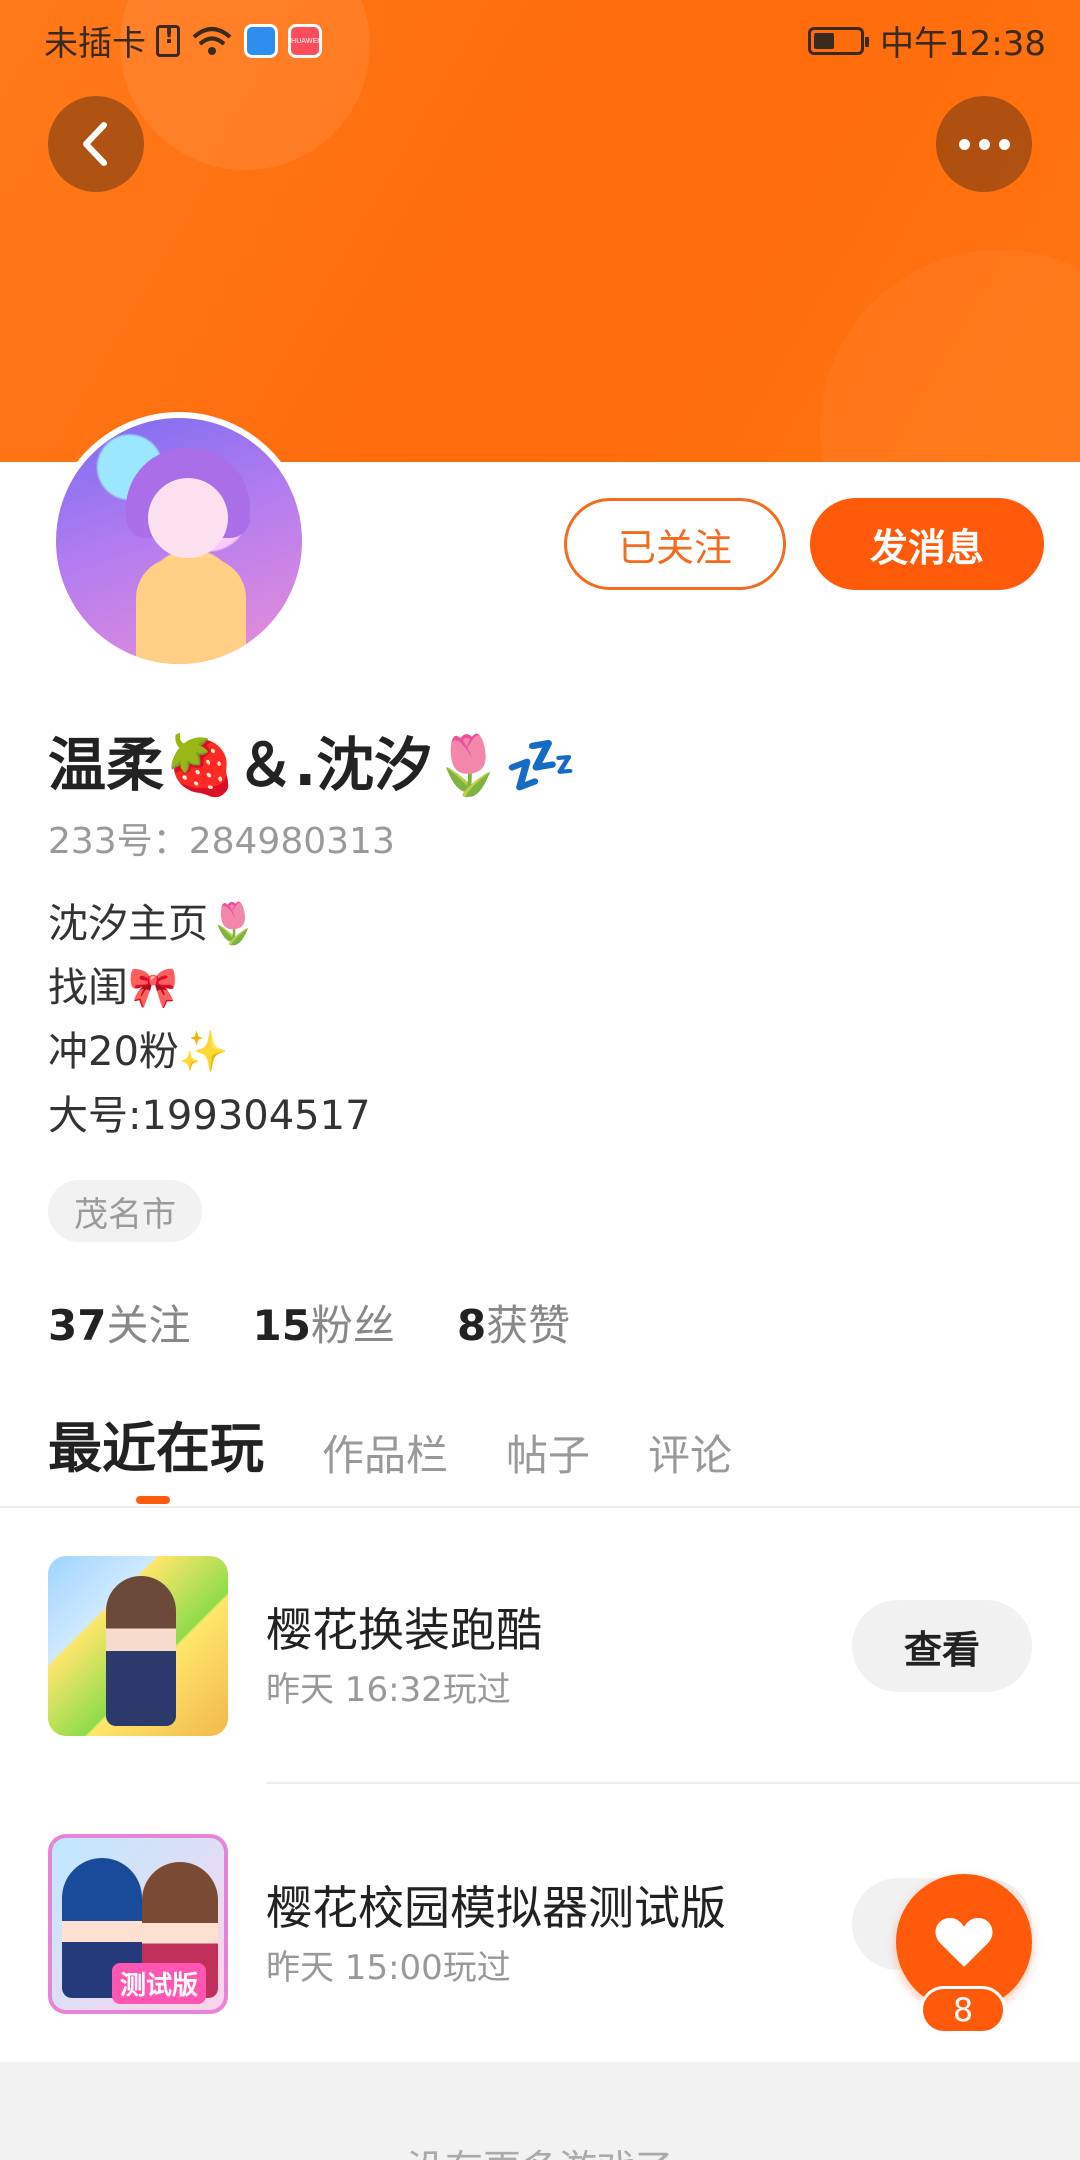  I want to click on chevron-left-icon, so click(95, 144).